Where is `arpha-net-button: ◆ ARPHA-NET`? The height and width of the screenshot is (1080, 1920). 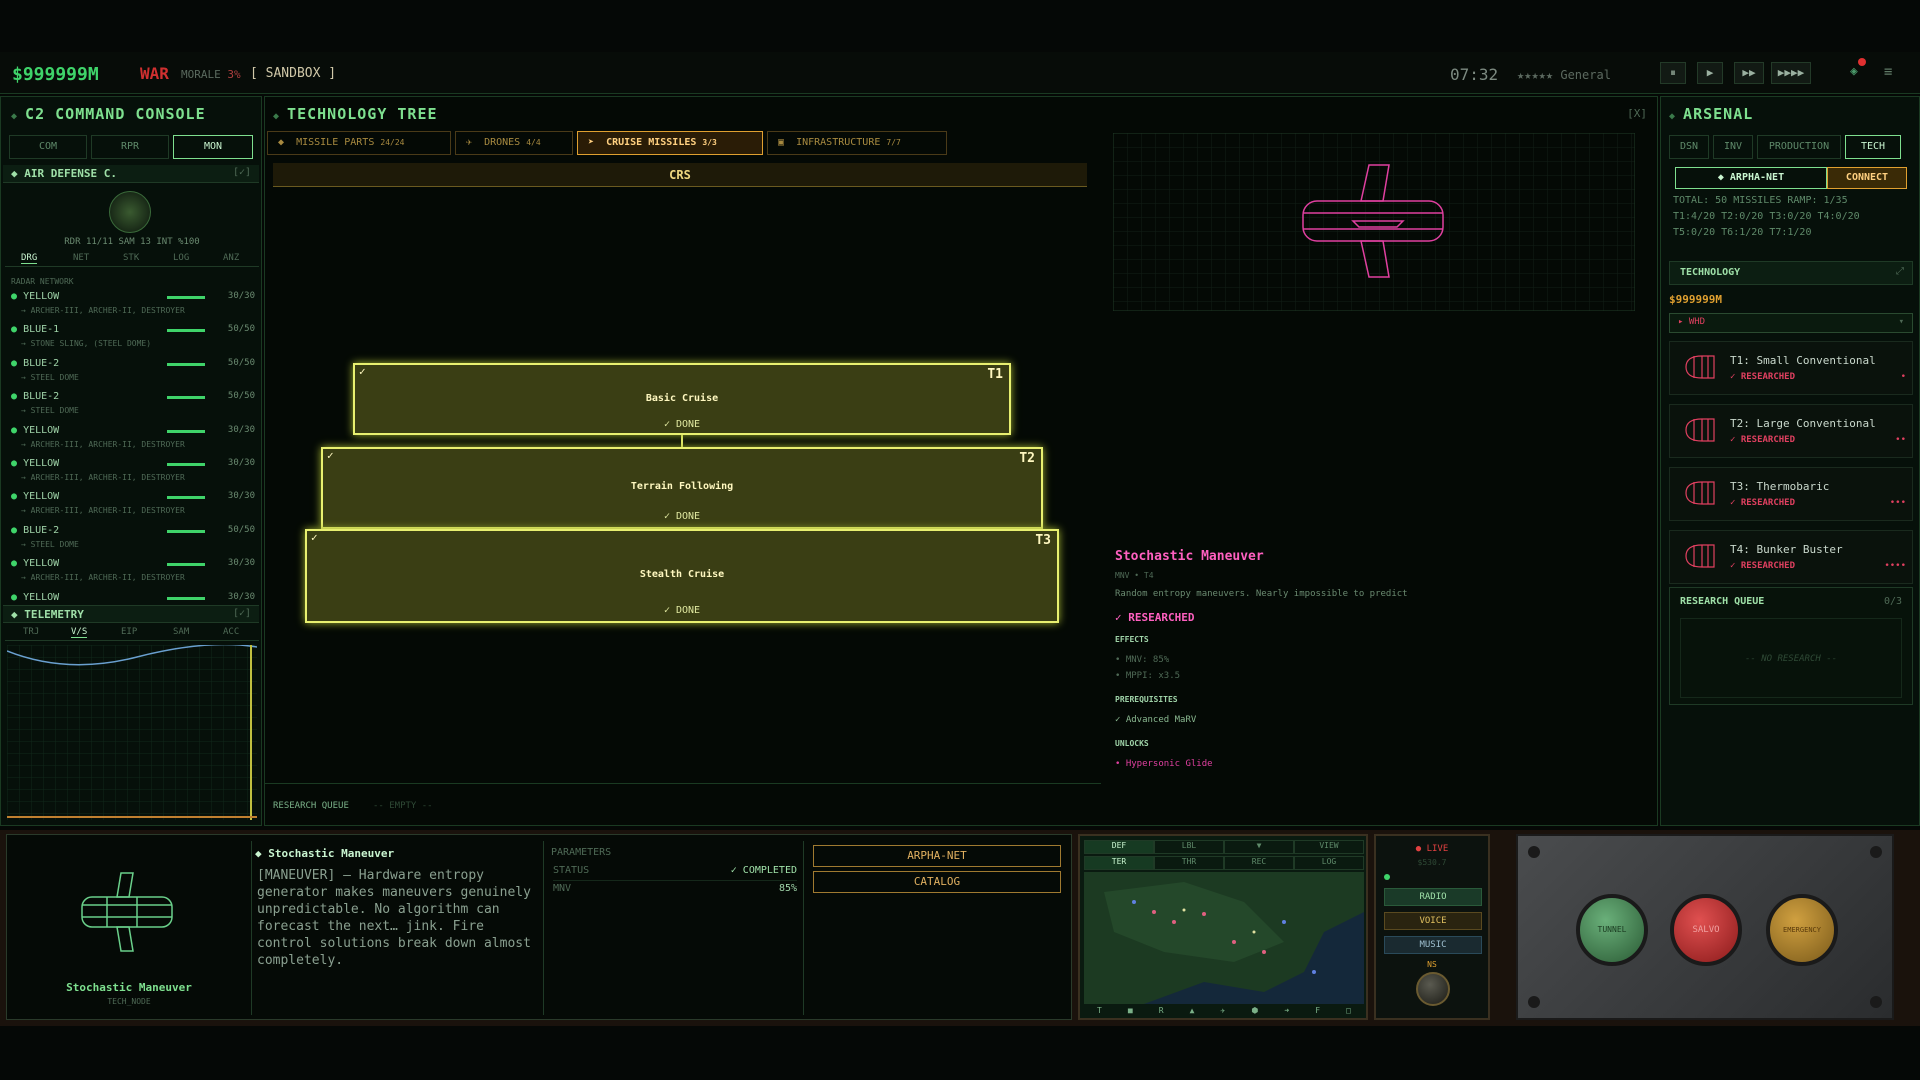
arpha-net-button: ◆ ARPHA-NET is located at coordinates (1751, 178).